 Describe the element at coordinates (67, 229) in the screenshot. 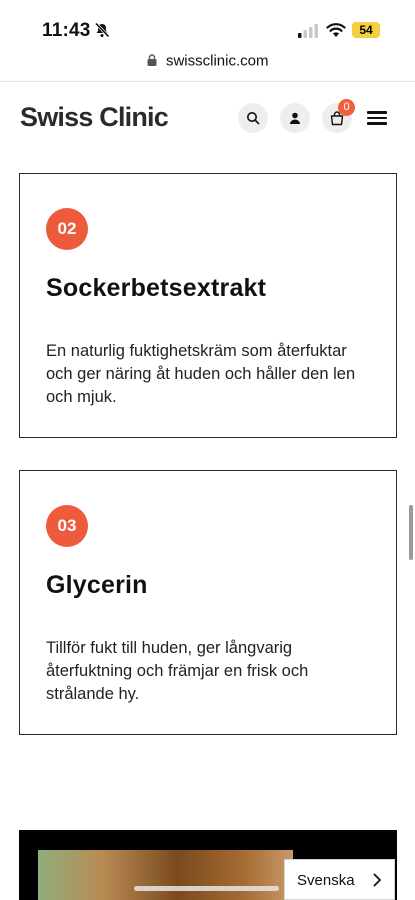

I see `ingredient-number-badge: 02` at that location.